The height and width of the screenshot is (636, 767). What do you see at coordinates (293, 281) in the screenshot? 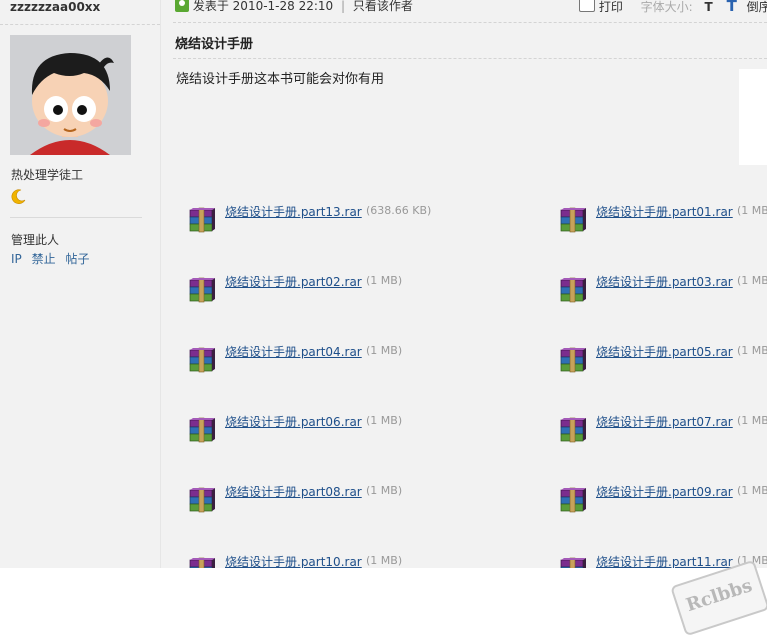
I see `attachment-link: 烧结设计手册.part02.rar` at bounding box center [293, 281].